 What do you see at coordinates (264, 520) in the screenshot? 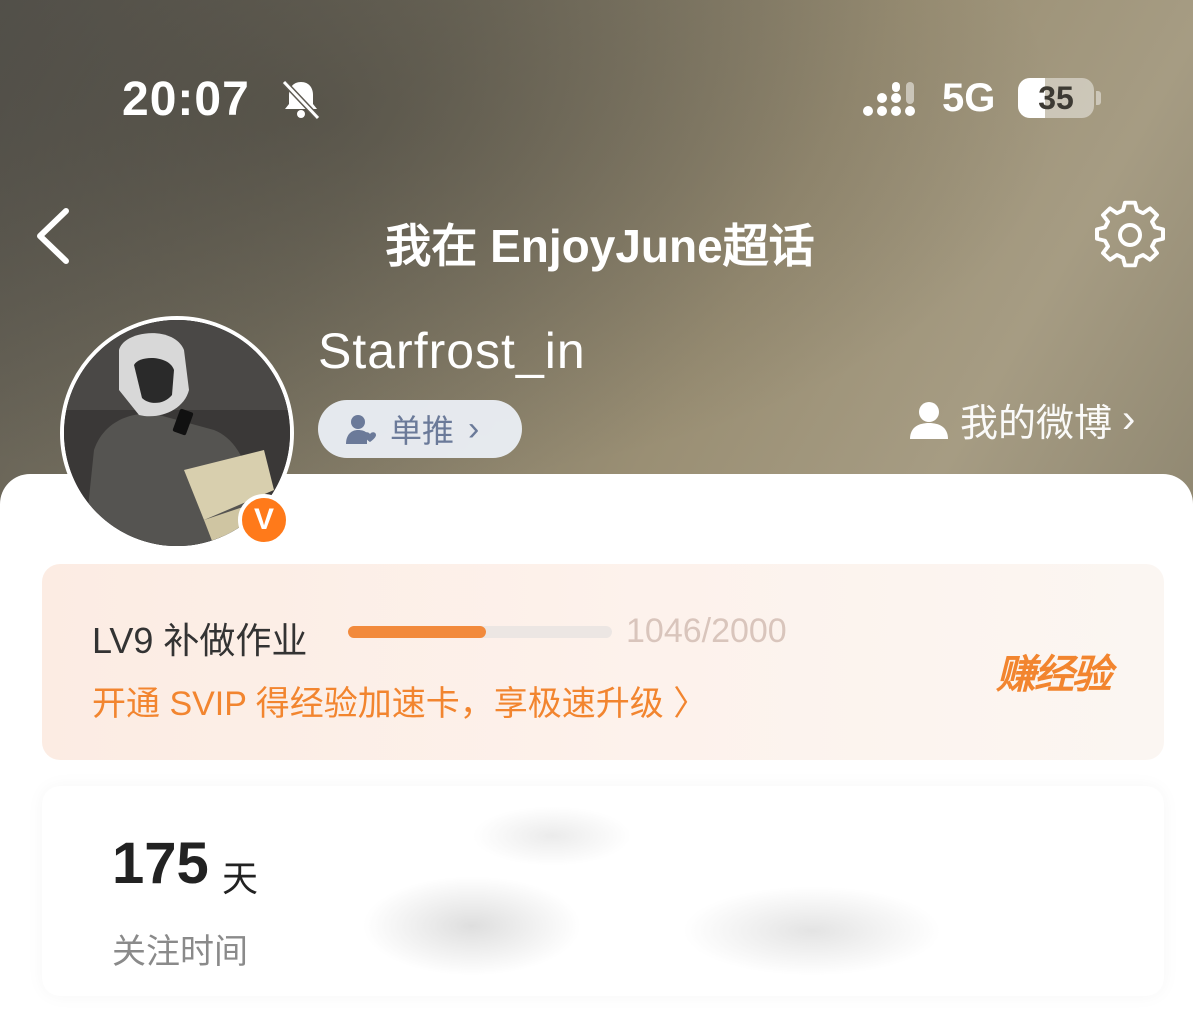
I see `verified-badge: V` at bounding box center [264, 520].